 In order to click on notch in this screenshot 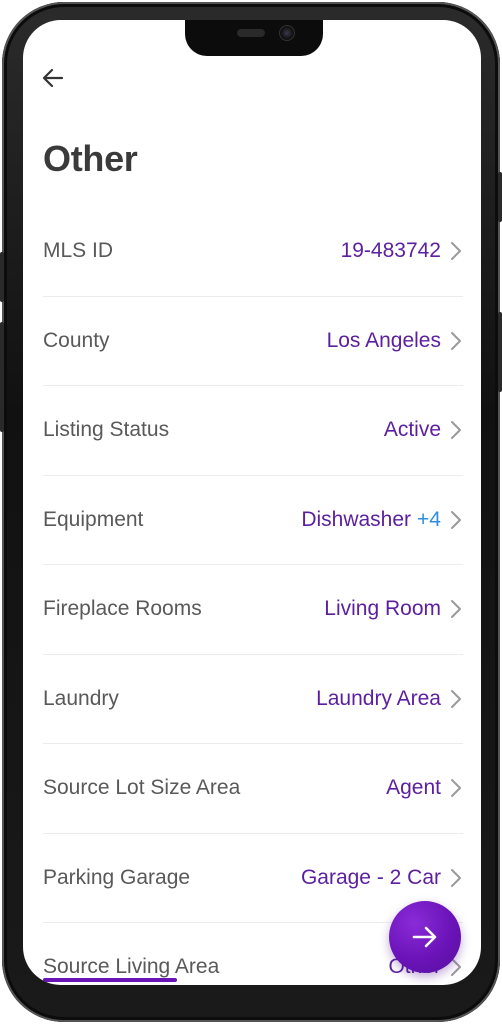, I will do `click(254, 38)`.